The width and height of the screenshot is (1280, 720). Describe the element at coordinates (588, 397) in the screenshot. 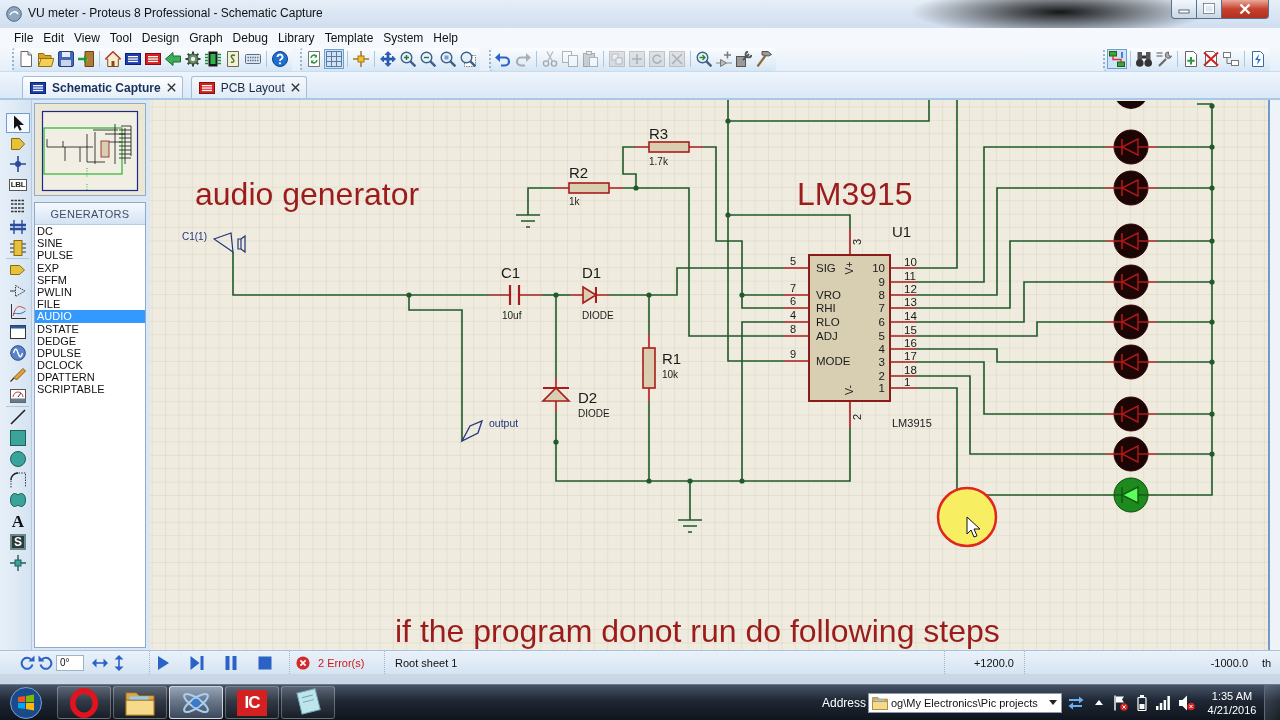

I see `reference-label: D2` at that location.